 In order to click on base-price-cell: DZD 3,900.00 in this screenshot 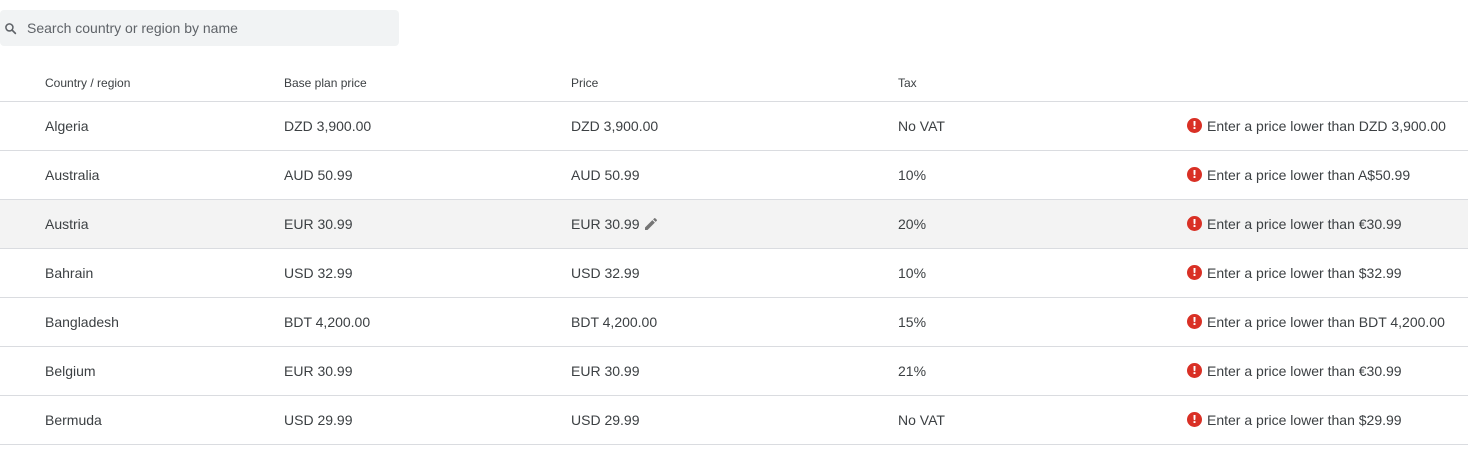, I will do `click(328, 126)`.